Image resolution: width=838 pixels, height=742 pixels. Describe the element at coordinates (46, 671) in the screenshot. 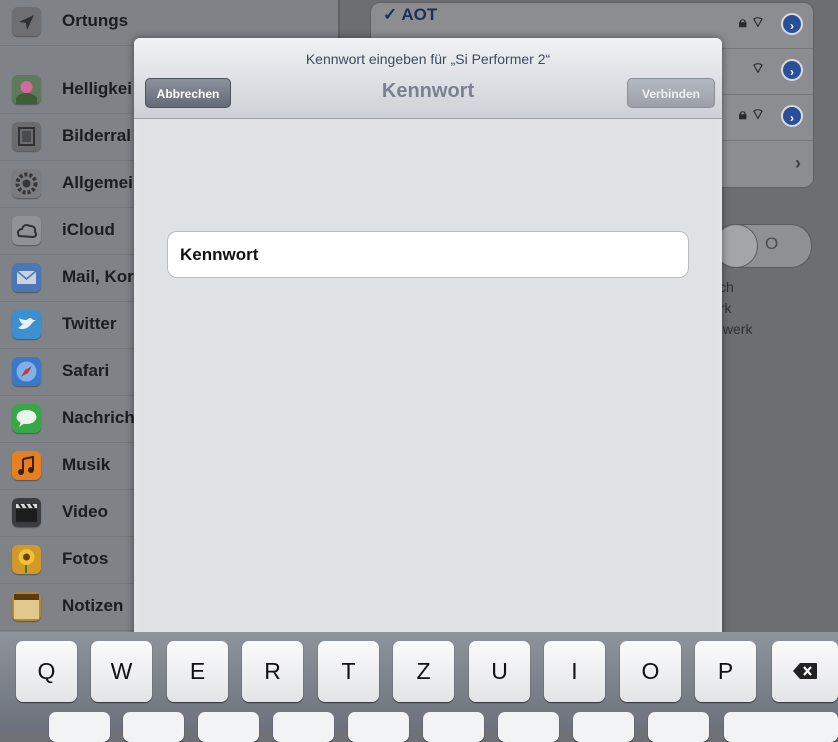

I see `key-q: Q` at that location.